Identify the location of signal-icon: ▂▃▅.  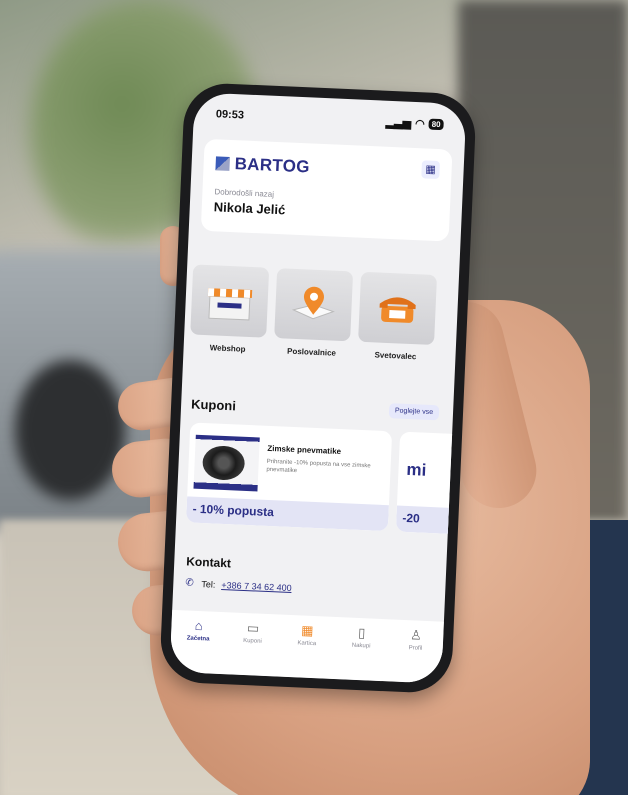
(398, 123).